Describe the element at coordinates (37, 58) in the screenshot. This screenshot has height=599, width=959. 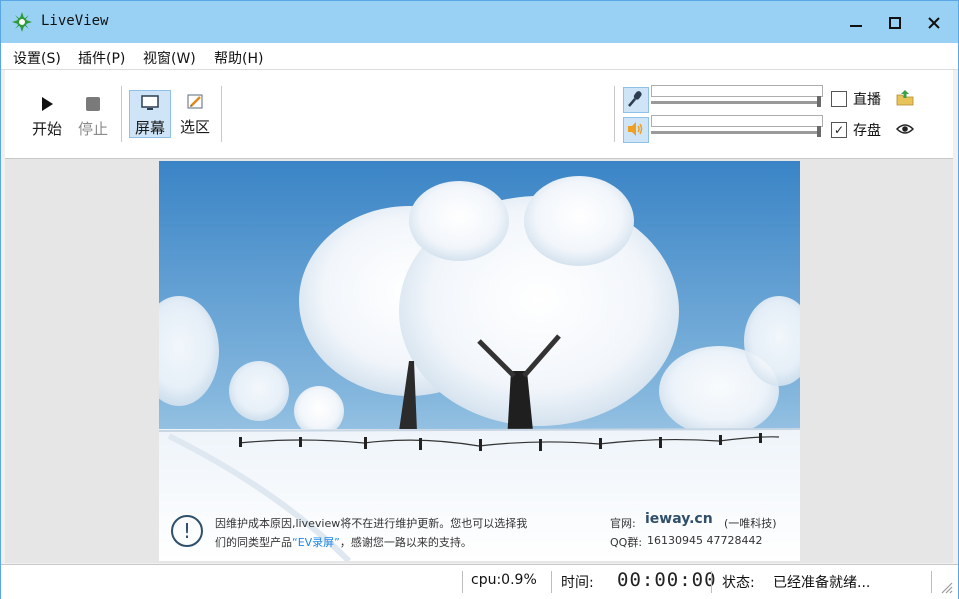
I see `menu-settings: 设置(S)` at that location.